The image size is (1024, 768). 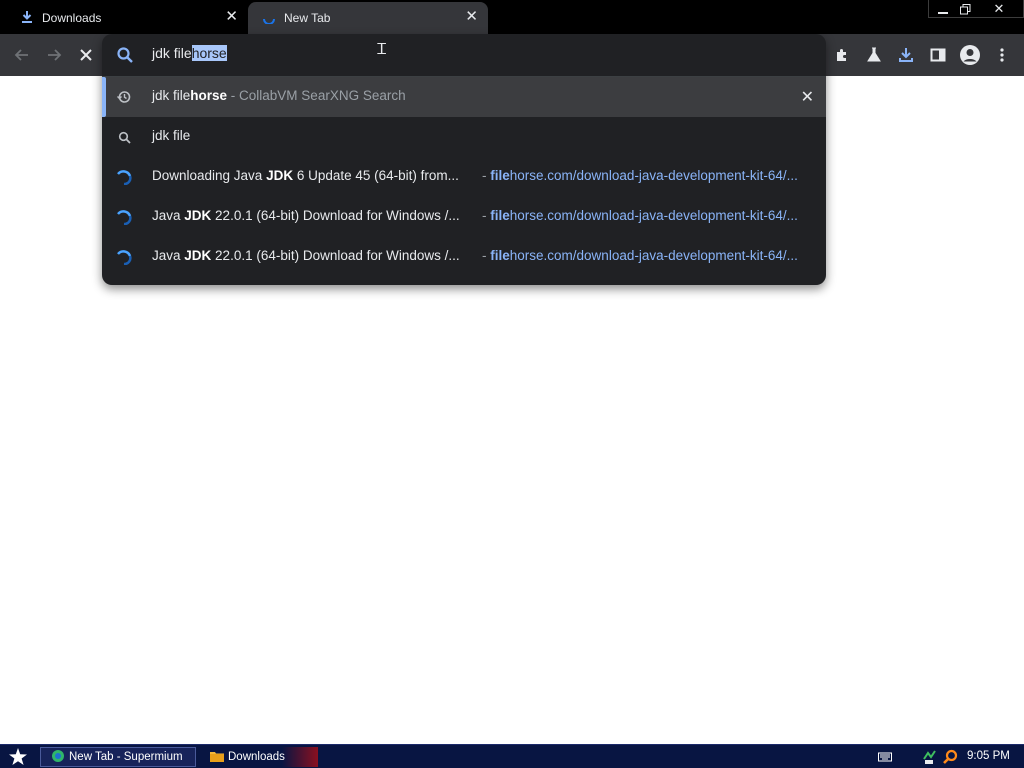 What do you see at coordinates (124, 18) in the screenshot?
I see `tab-downloads: Downloads ✕` at bounding box center [124, 18].